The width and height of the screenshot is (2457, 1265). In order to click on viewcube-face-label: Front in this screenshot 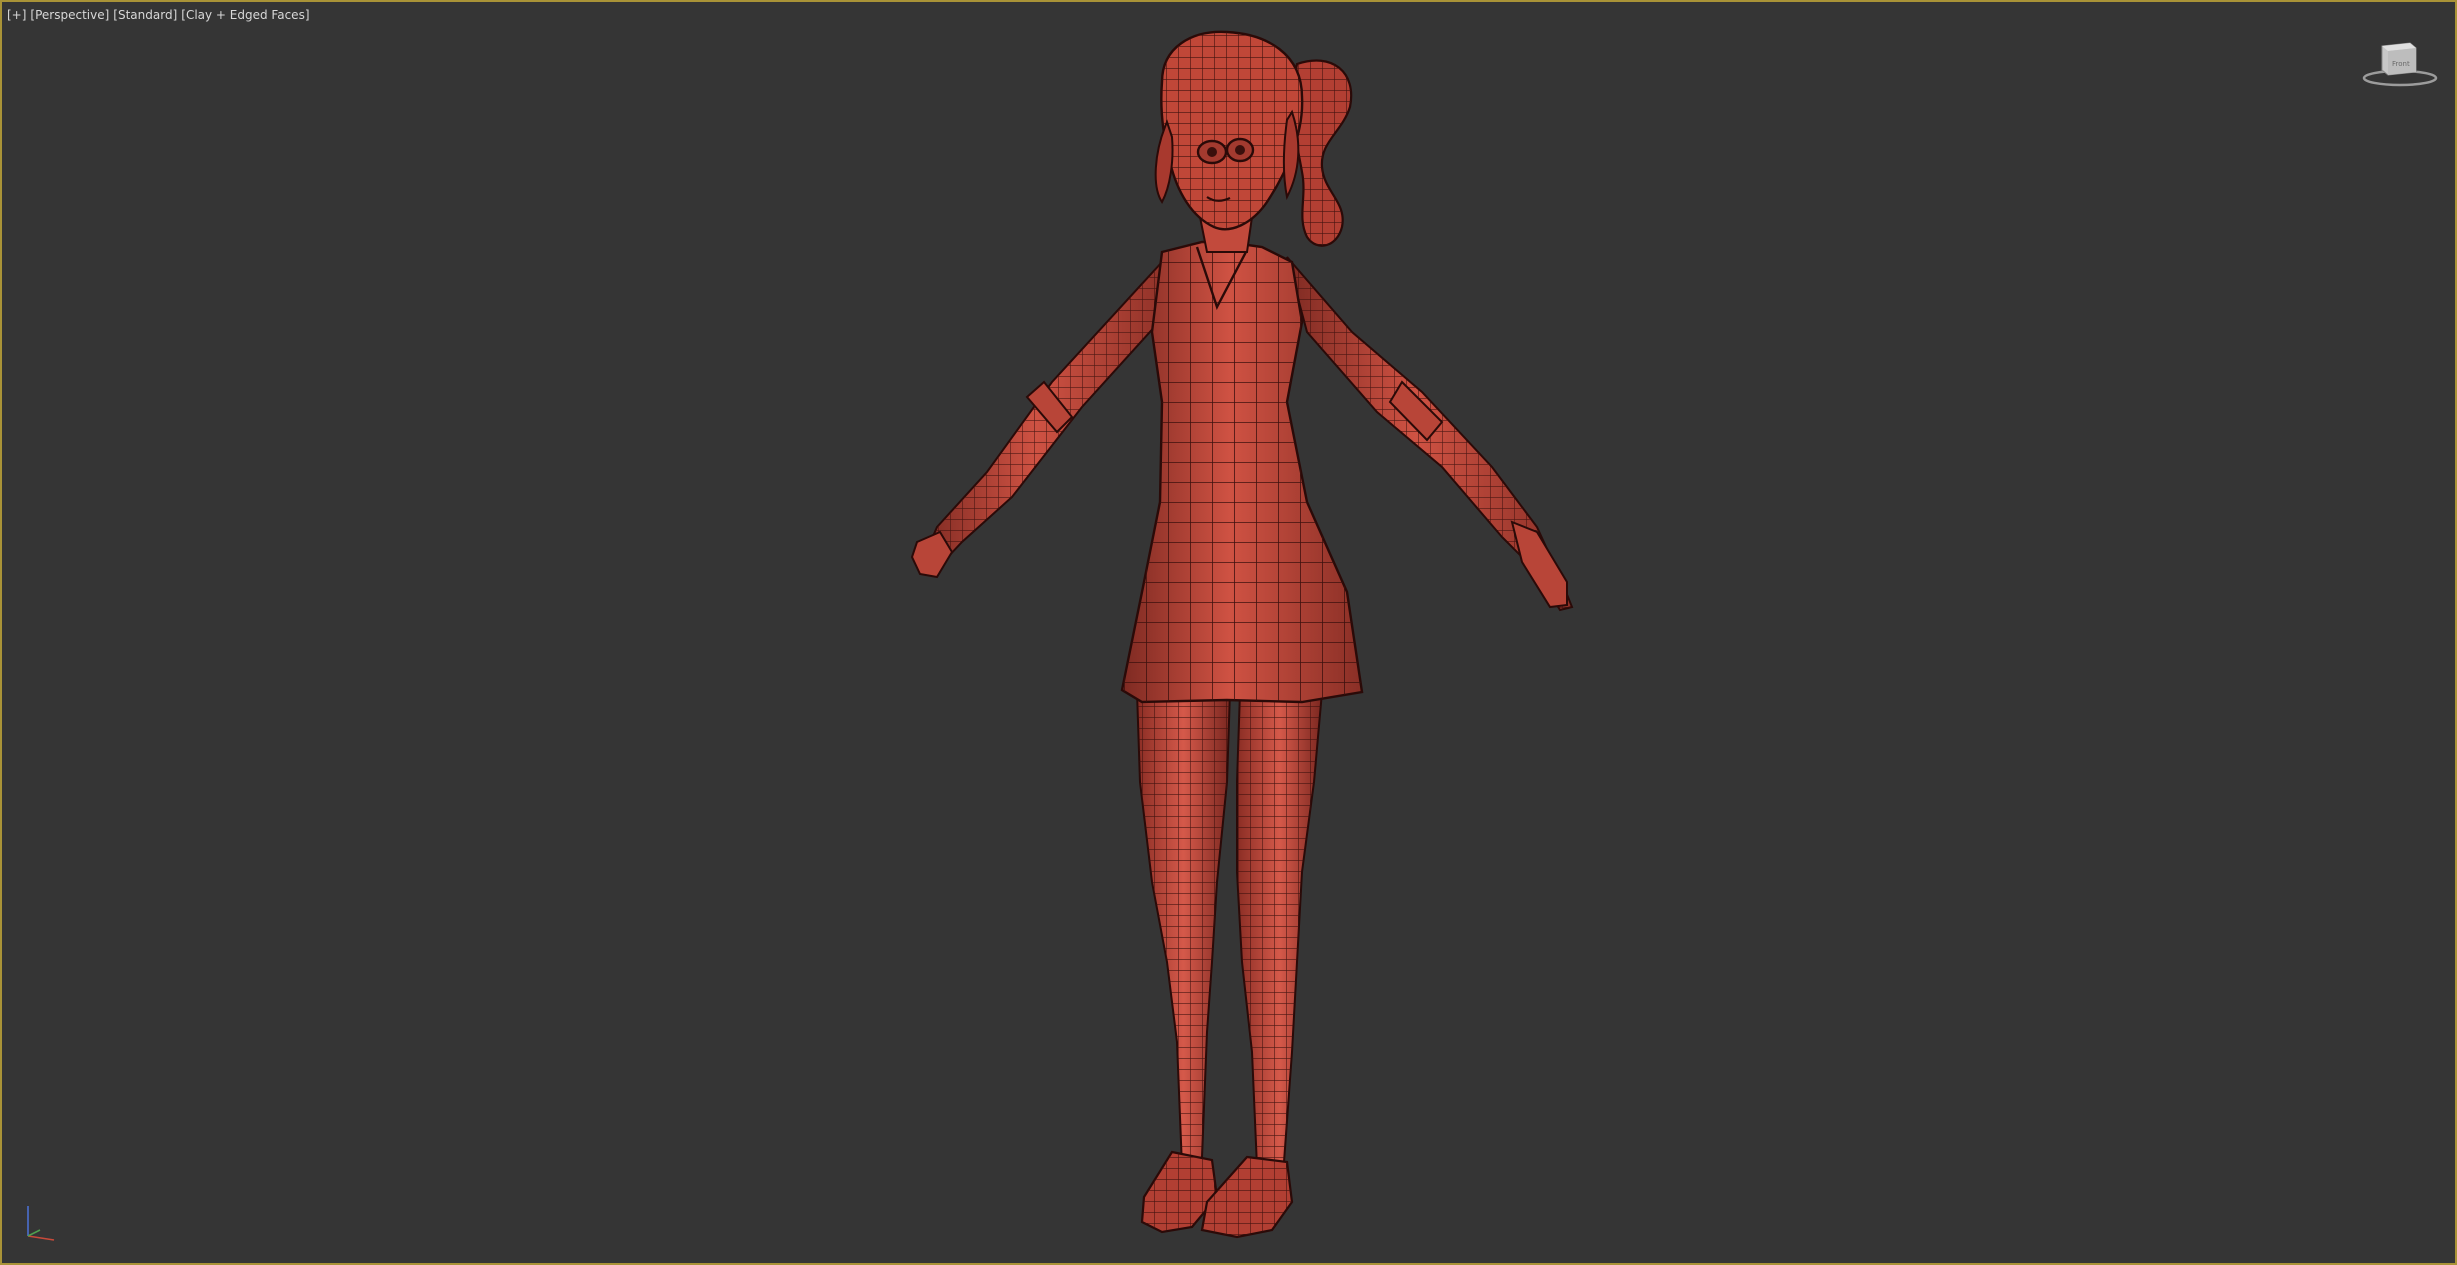, I will do `click(2401, 64)`.